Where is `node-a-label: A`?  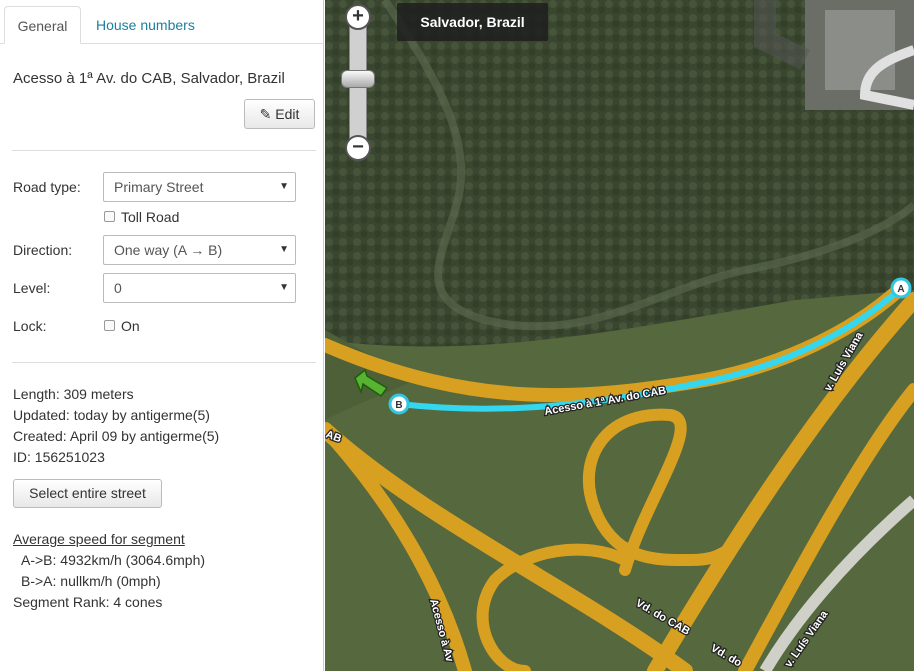 node-a-label: A is located at coordinates (900, 289).